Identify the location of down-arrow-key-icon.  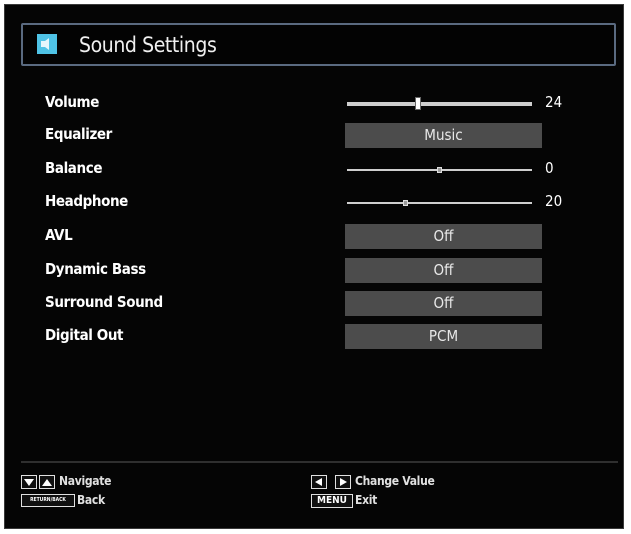
(29, 482).